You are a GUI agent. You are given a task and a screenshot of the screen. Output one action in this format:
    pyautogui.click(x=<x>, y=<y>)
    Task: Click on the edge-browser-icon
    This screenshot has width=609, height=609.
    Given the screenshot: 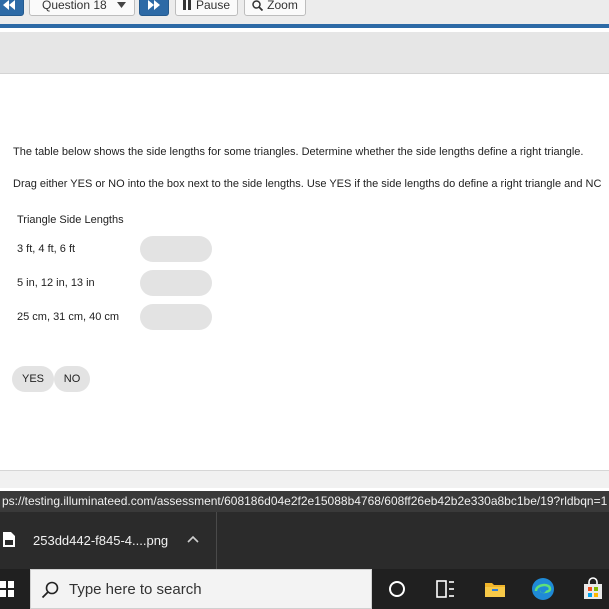 What is the action you would take?
    pyautogui.click(x=543, y=589)
    